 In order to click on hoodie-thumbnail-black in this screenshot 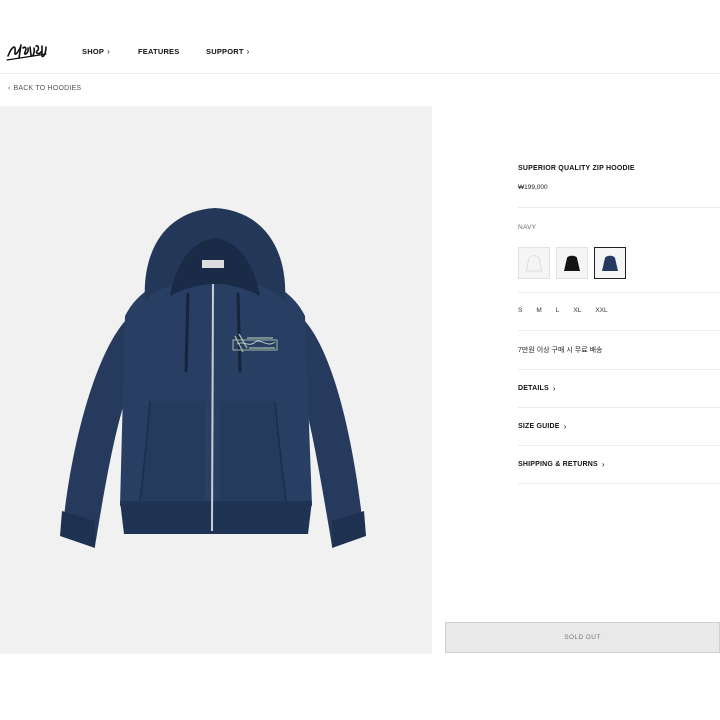, I will do `click(572, 263)`.